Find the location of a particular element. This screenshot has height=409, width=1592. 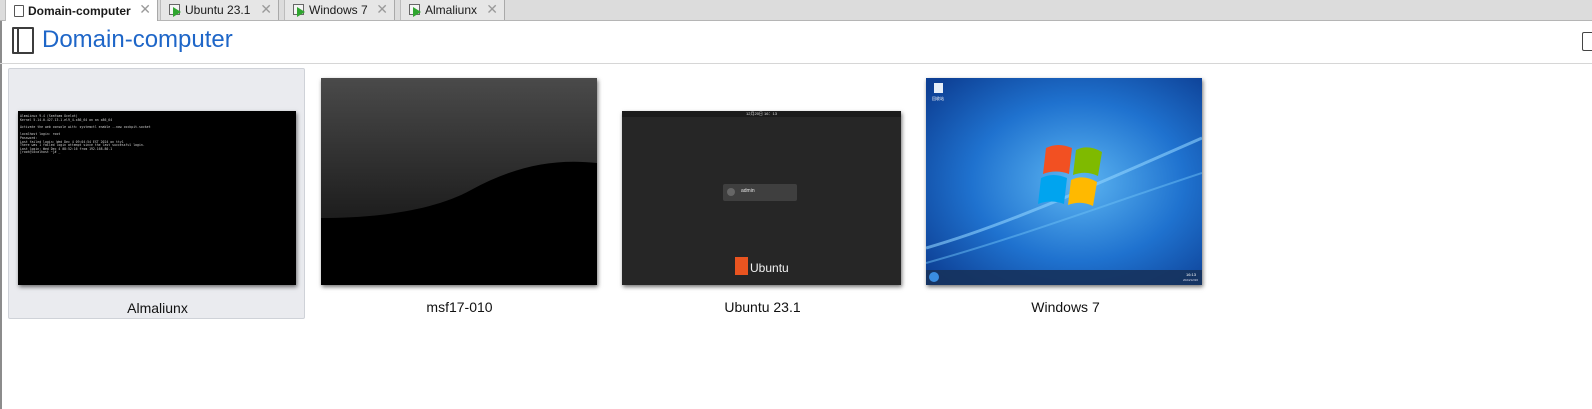

avatar is located at coordinates (731, 192).